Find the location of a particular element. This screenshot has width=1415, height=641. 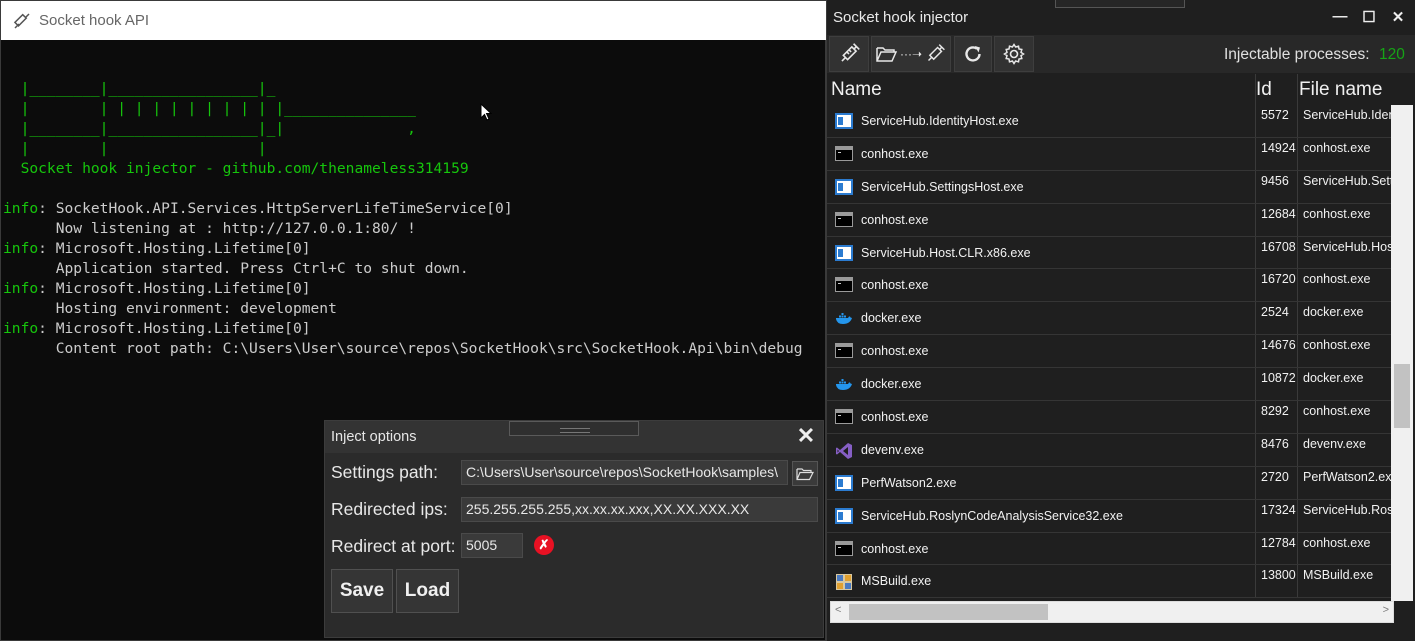

process-file-name: ServiceHub.SettingsHost.exe is located at coordinates (1347, 180).